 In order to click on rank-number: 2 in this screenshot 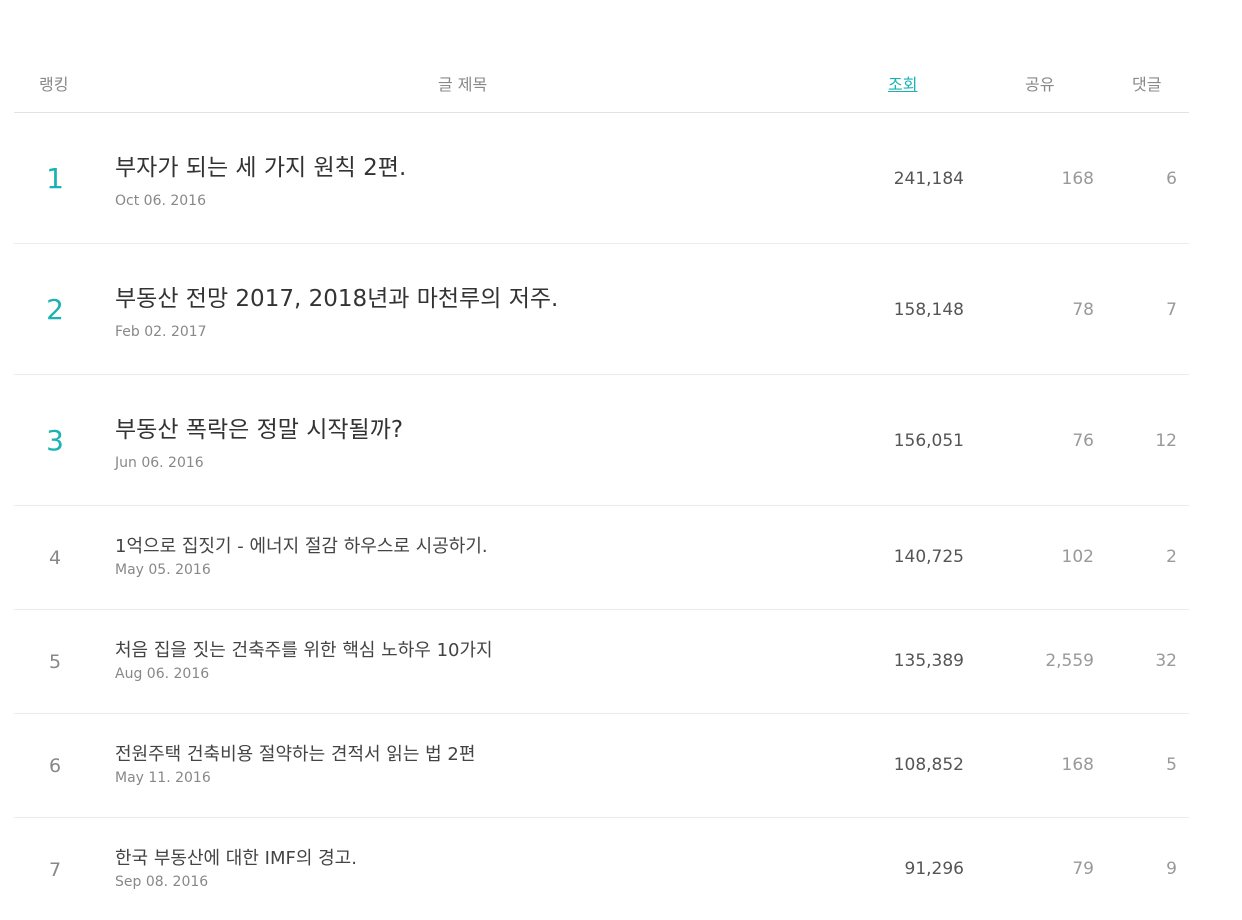, I will do `click(55, 309)`.